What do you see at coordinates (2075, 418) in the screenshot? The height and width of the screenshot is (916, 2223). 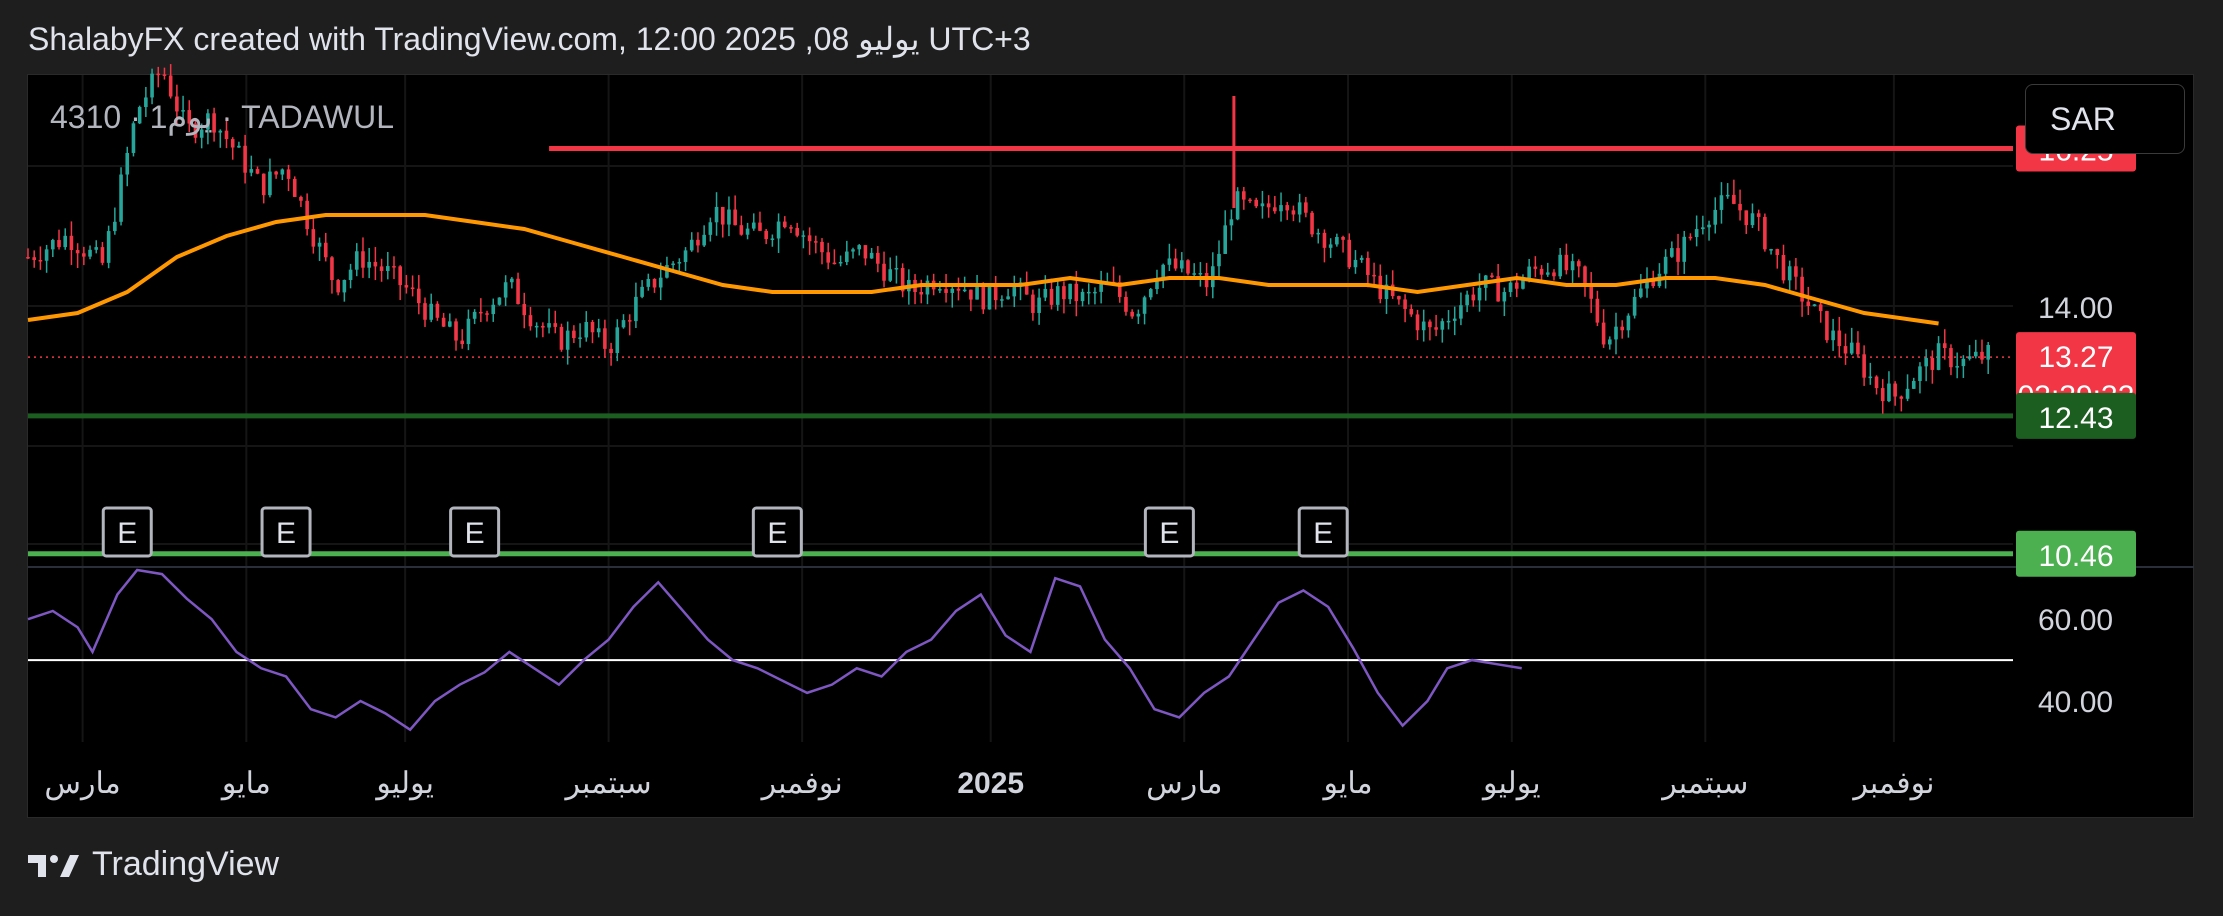 I see `price-label-value: 12.43` at bounding box center [2075, 418].